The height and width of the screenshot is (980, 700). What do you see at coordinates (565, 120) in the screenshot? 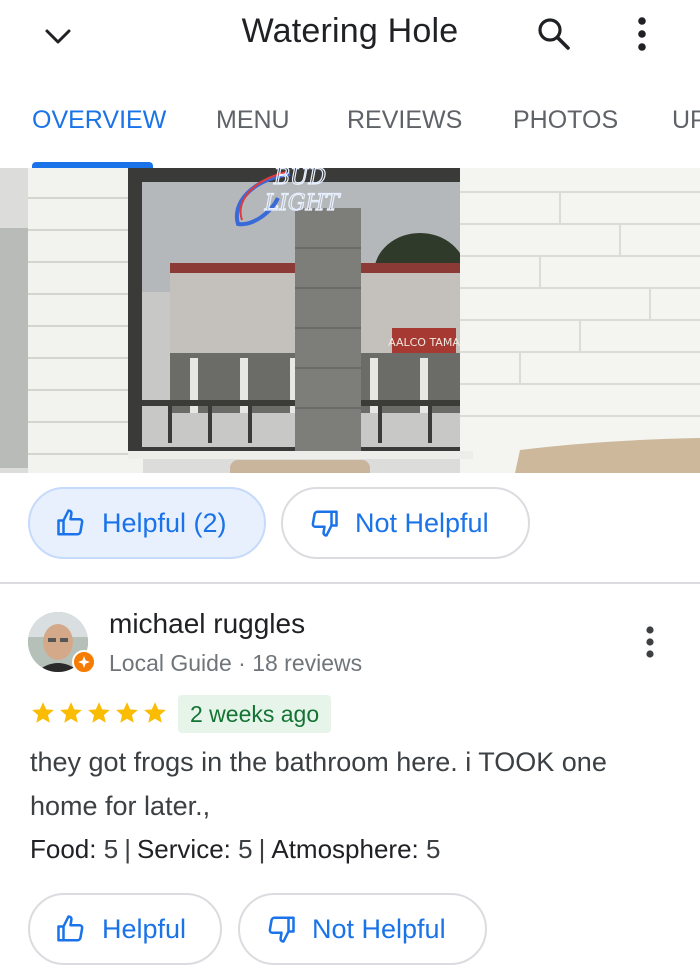
I see `tab-photos: PHOTOS` at bounding box center [565, 120].